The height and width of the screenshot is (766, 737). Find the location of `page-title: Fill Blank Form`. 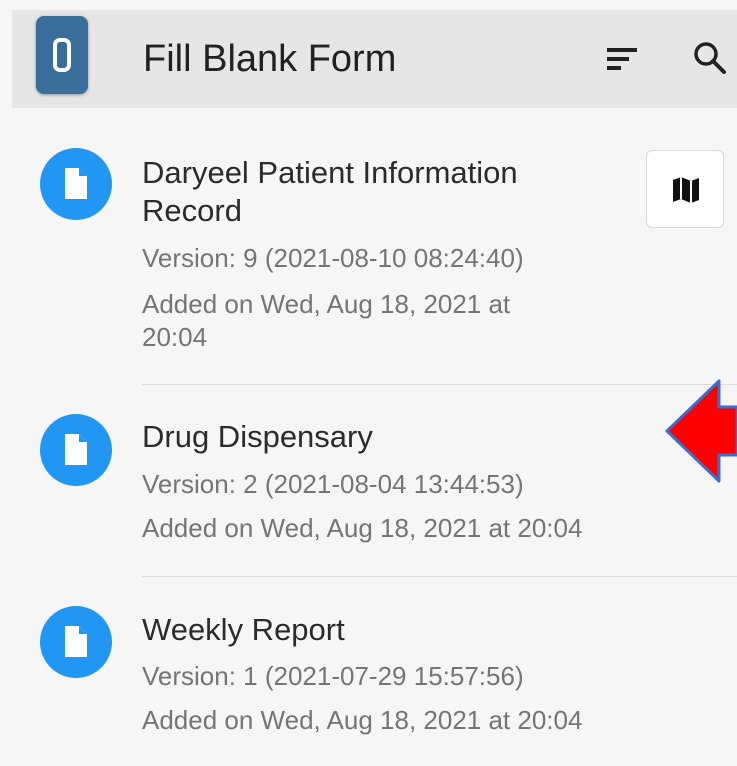

page-title: Fill Blank Form is located at coordinates (270, 59).